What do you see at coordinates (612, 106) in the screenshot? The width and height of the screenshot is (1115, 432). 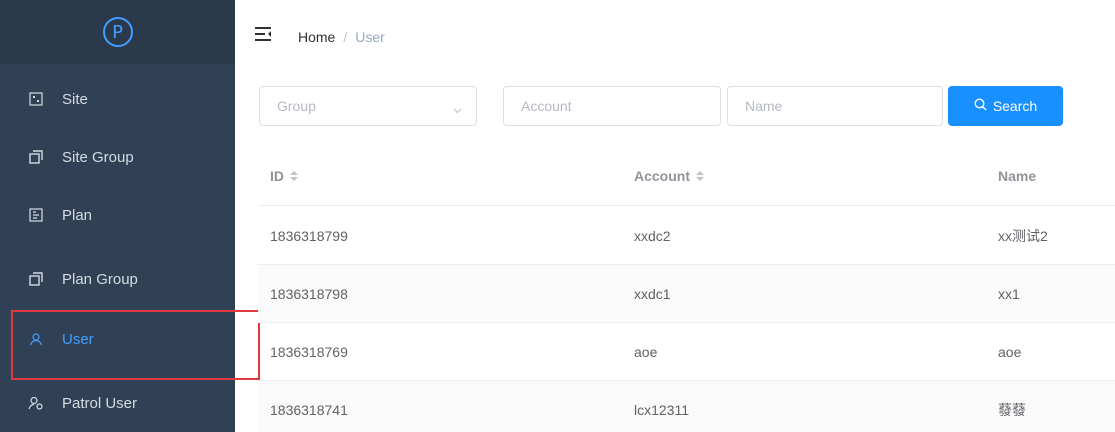 I see `account-input: Account` at bounding box center [612, 106].